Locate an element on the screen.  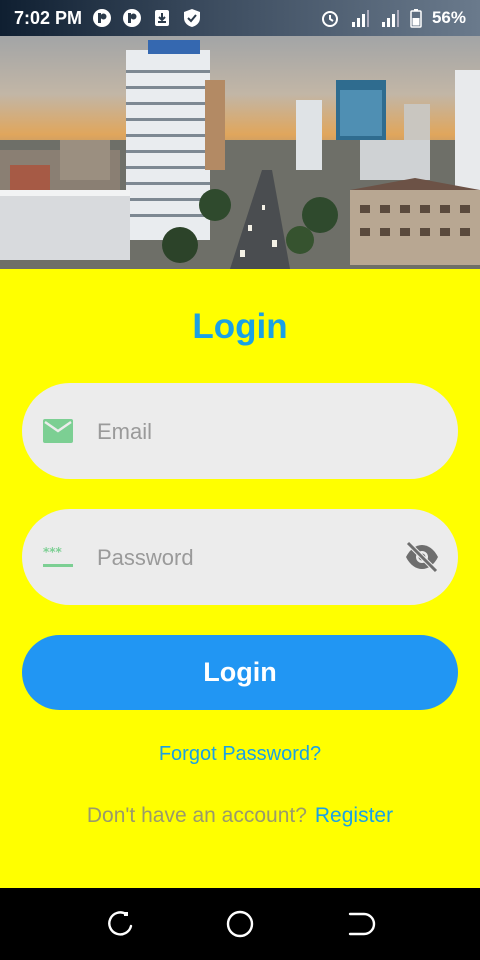
battery-percent: 56% is located at coordinates (448, 17).